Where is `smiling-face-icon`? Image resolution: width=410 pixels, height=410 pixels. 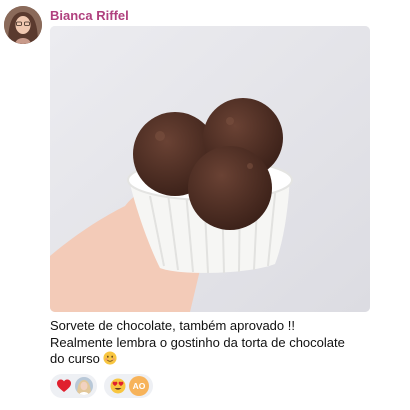 smiling-face-icon is located at coordinates (110, 358).